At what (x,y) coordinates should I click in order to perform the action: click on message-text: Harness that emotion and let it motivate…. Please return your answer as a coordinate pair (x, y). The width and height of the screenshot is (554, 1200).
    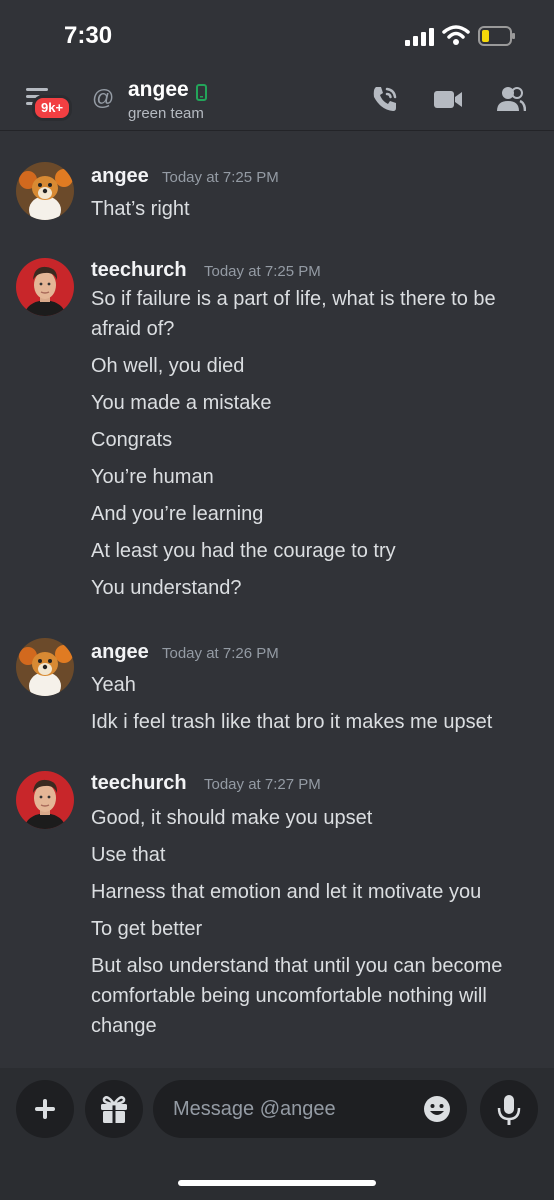
    Looking at the image, I should click on (286, 892).